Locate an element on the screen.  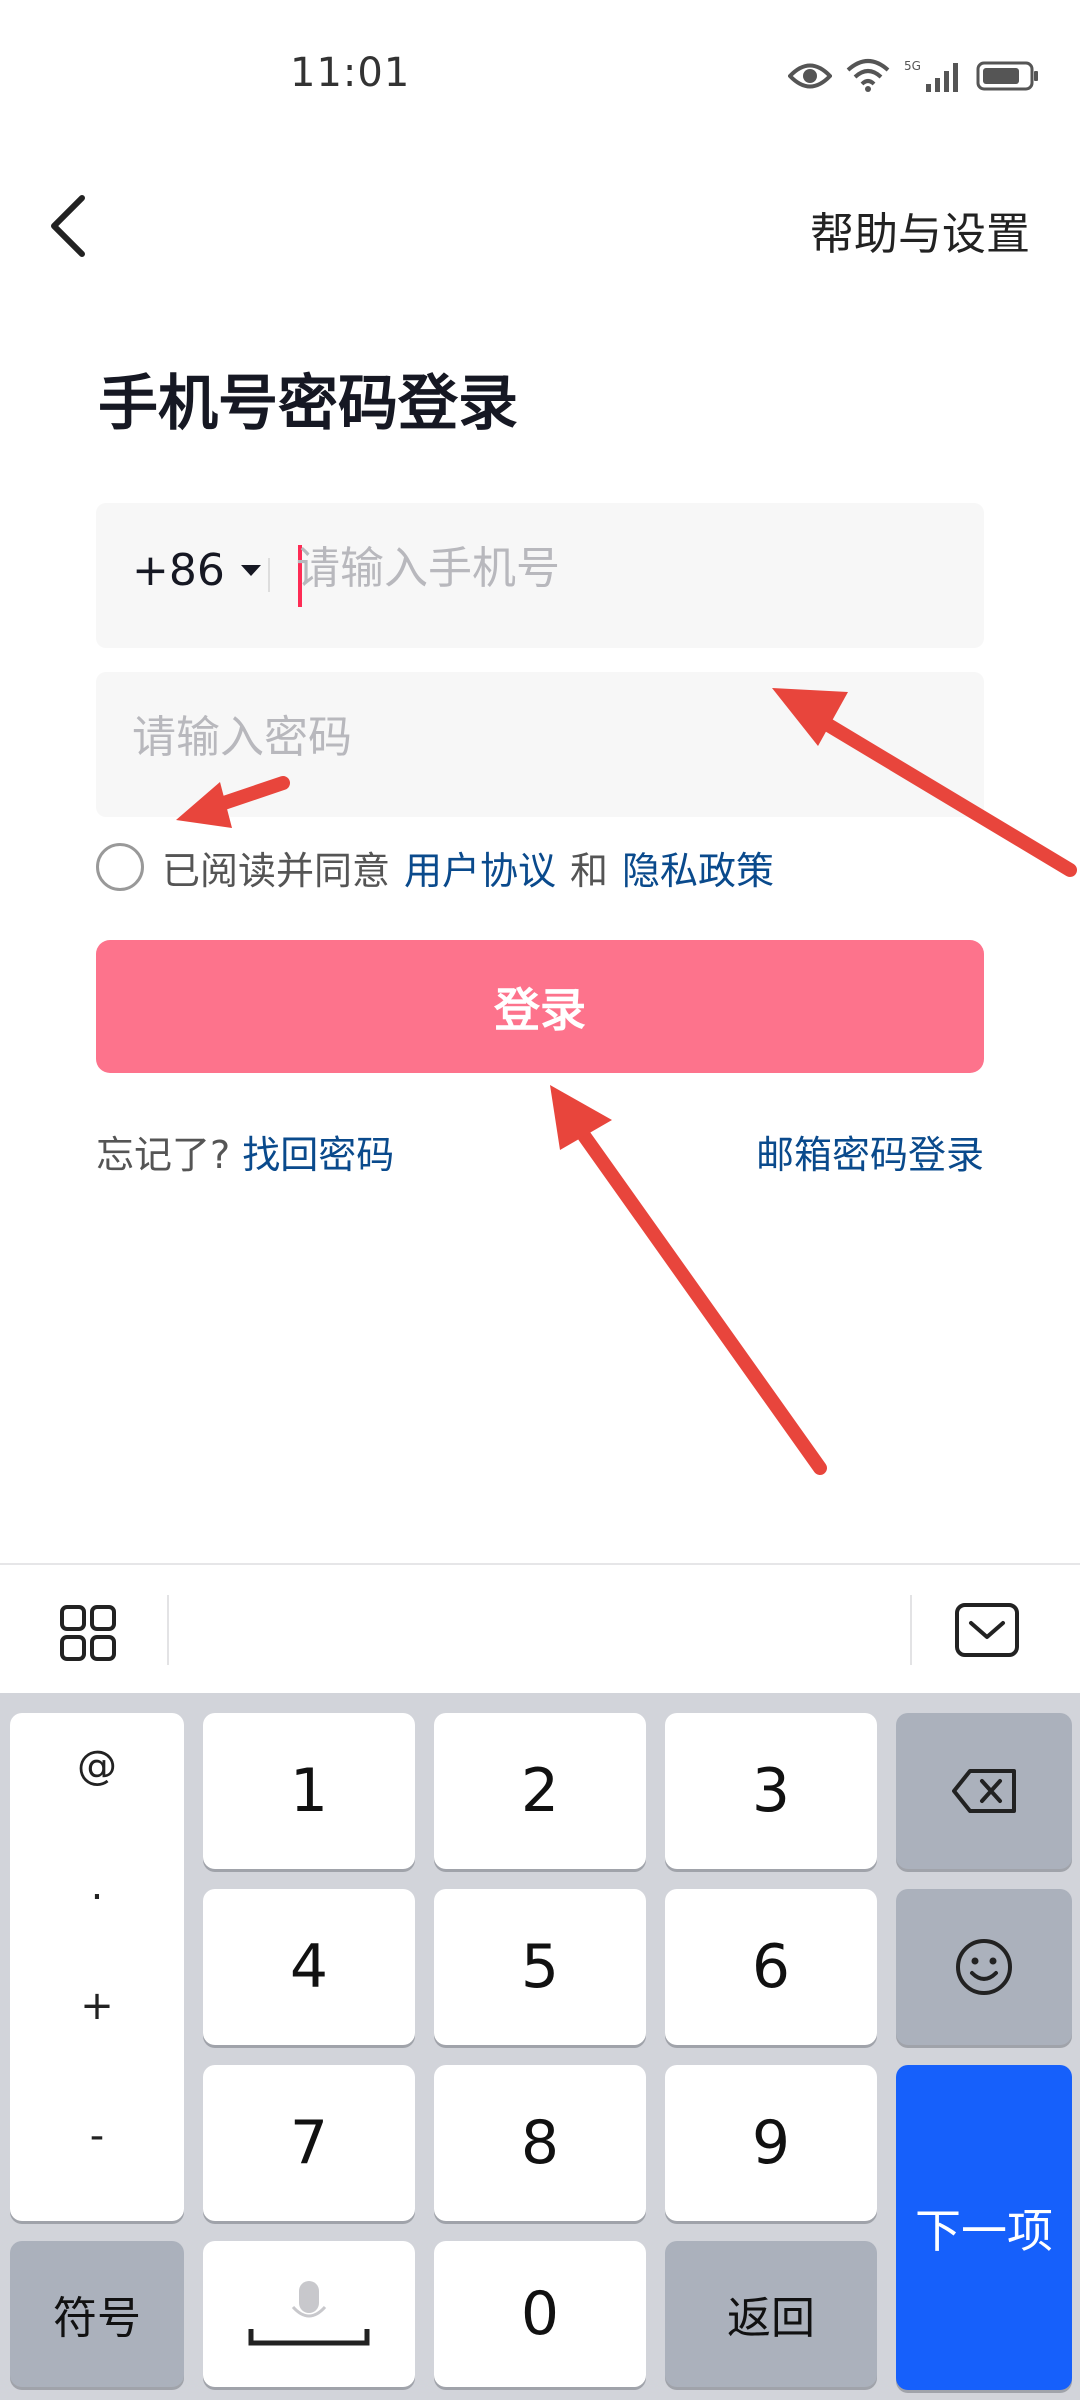
wifi-icon is located at coordinates (868, 75).